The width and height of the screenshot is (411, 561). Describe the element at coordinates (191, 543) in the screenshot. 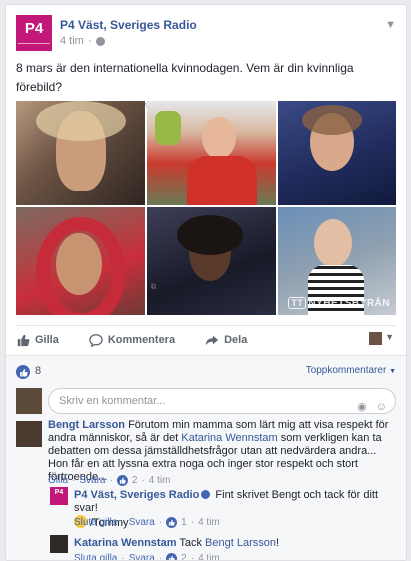

I see `reply-text-prefix: Tack` at that location.